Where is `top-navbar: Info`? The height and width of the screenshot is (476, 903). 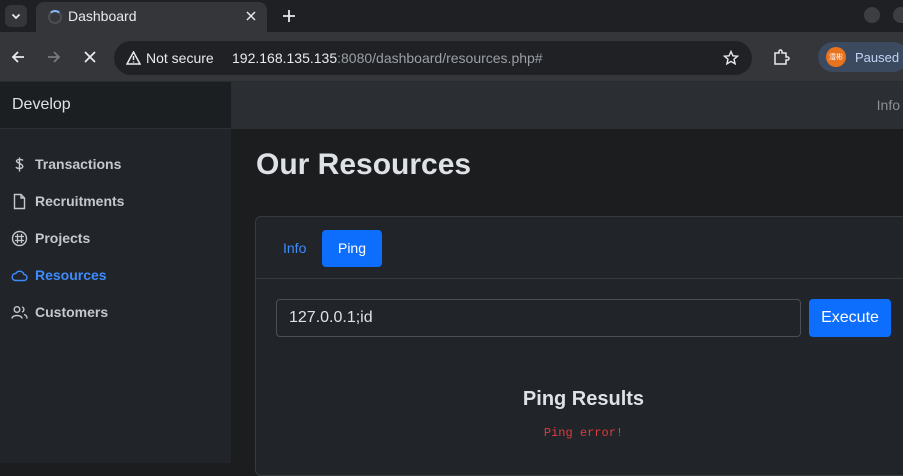
top-navbar: Info is located at coordinates (567, 105).